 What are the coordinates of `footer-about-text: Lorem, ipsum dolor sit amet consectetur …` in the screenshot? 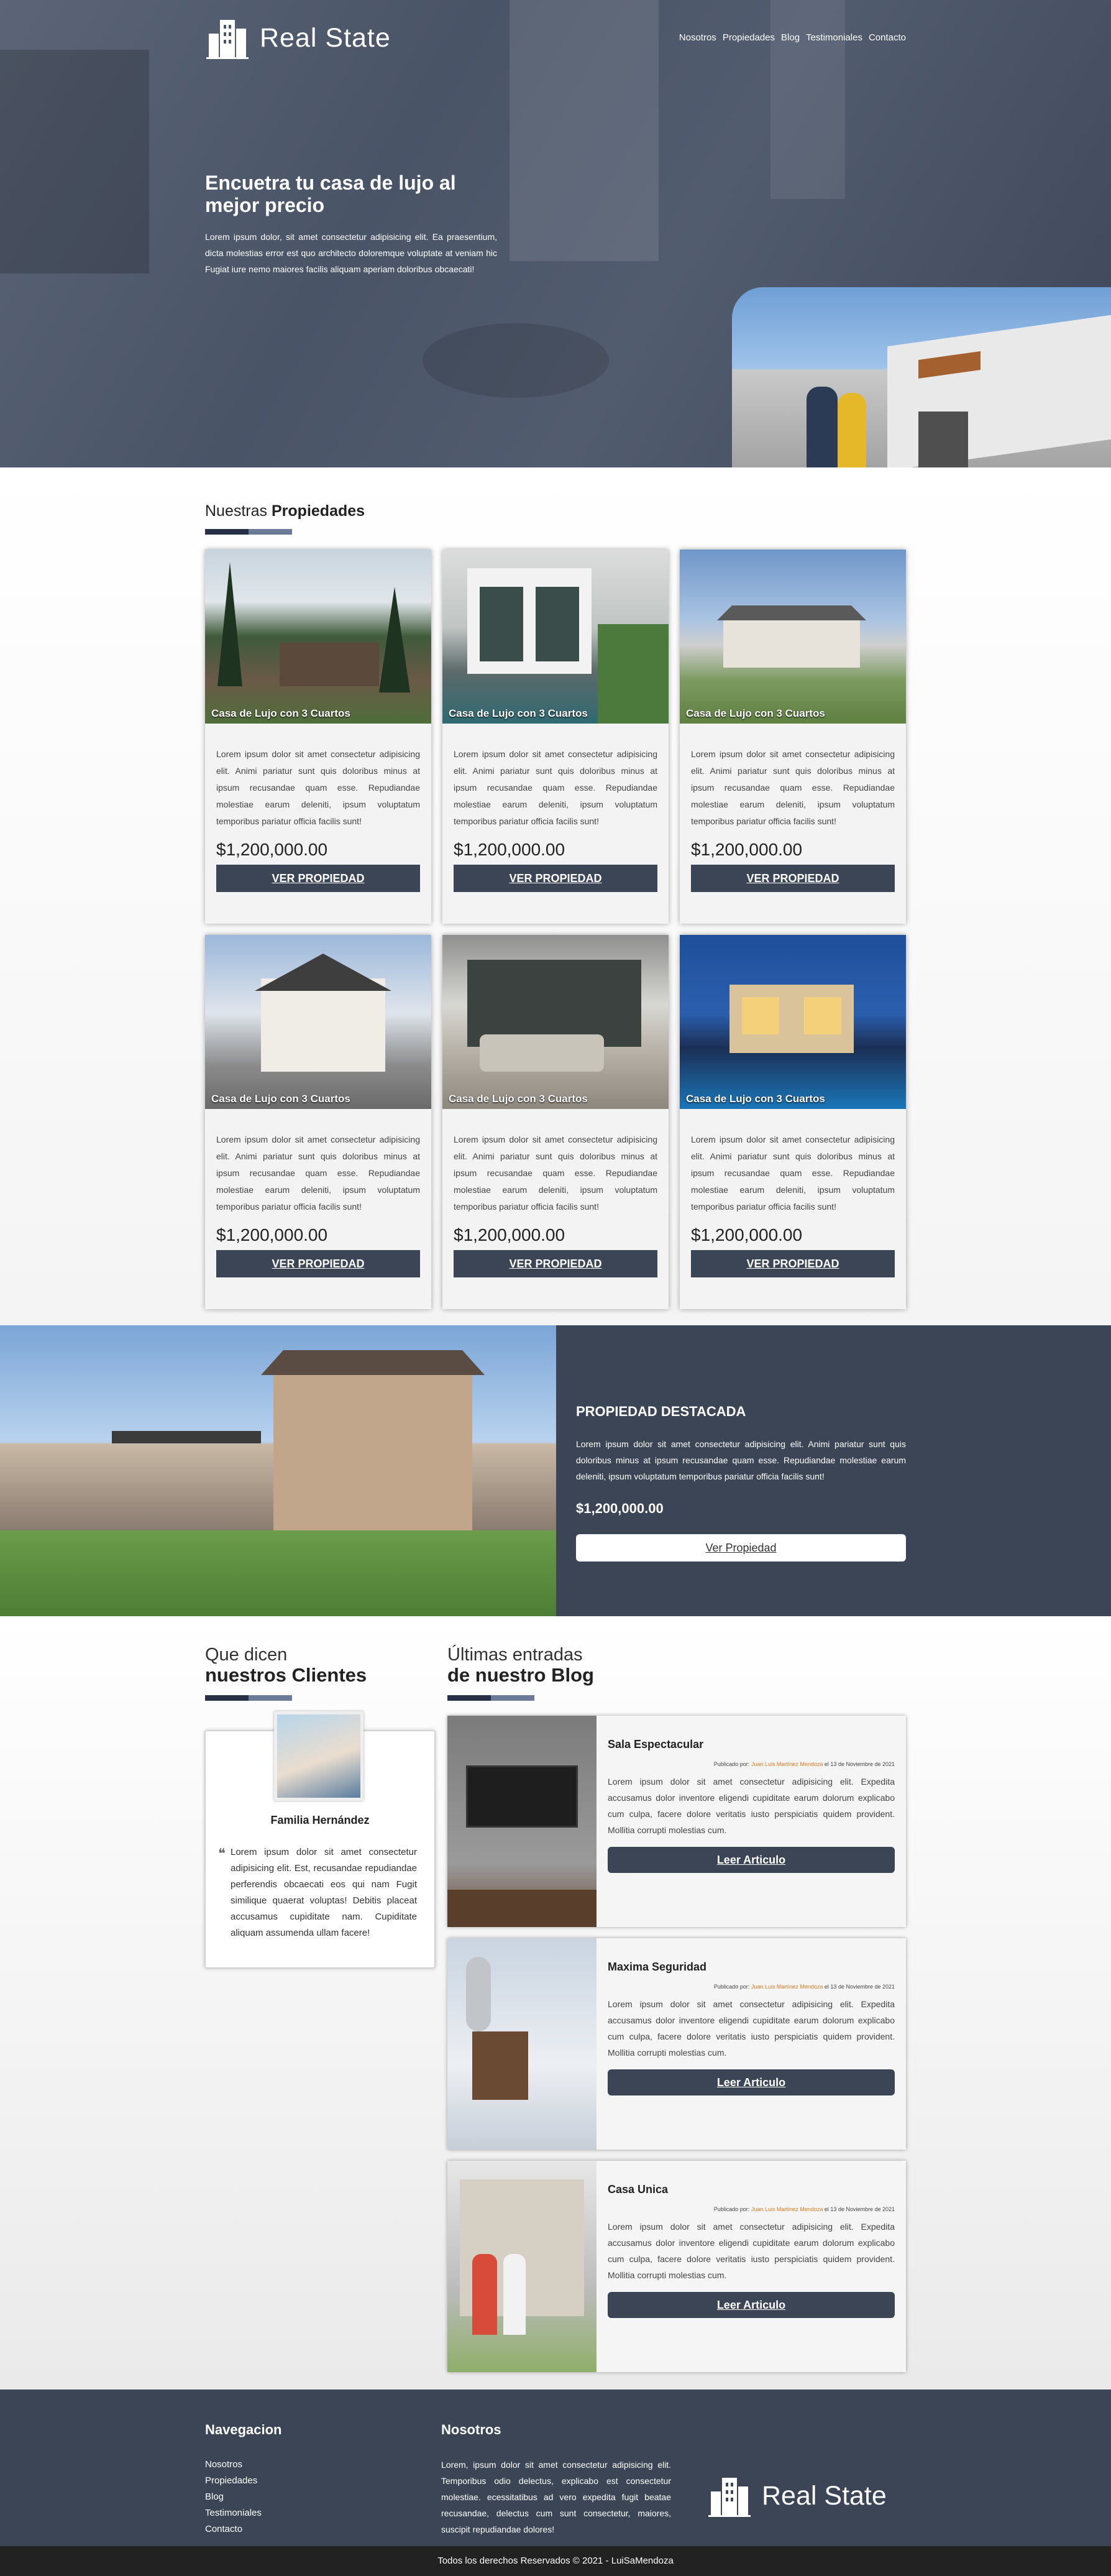 It's located at (556, 2497).